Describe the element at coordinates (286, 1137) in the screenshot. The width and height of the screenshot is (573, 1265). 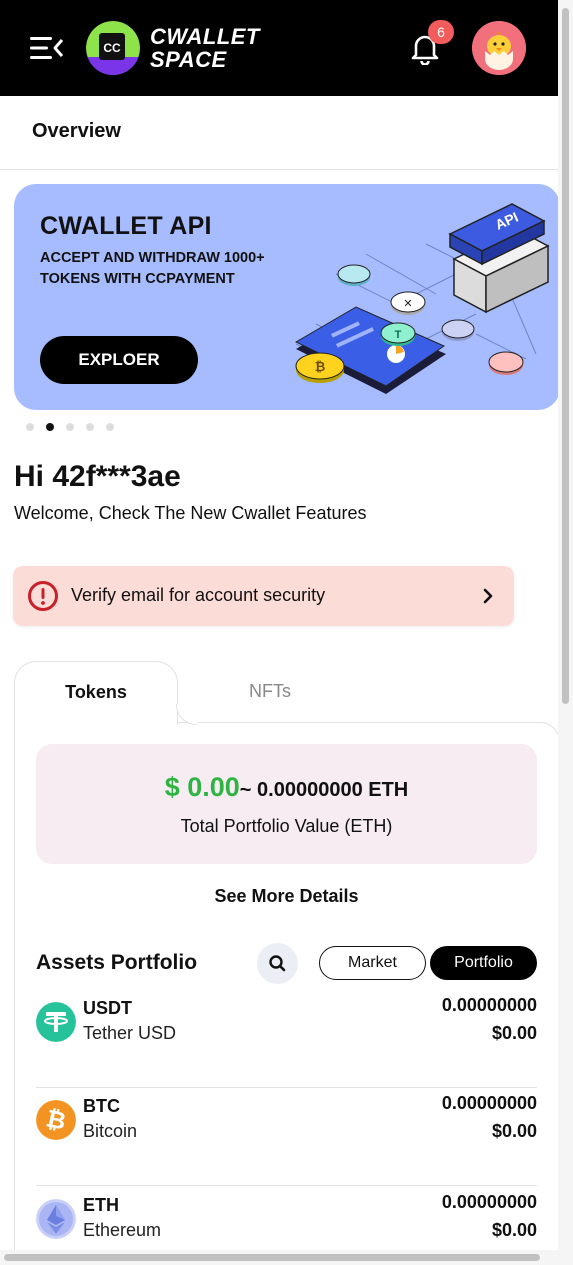
I see `asset-row-btc: ₿ BTC Bitcoin 0.00000000 $0.00` at that location.